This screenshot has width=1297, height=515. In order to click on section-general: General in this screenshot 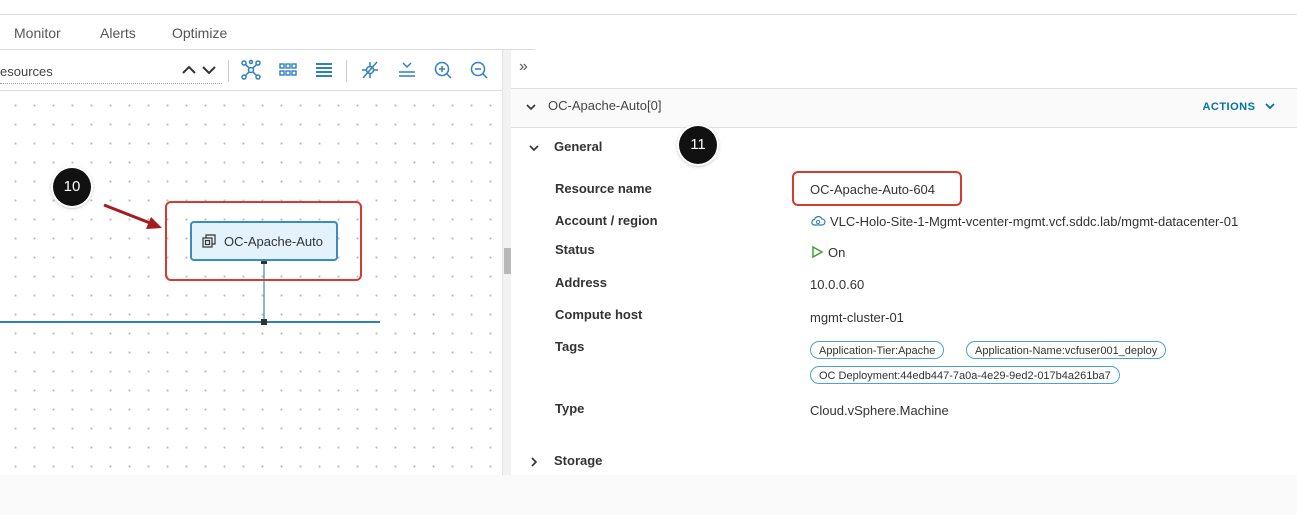, I will do `click(565, 146)`.